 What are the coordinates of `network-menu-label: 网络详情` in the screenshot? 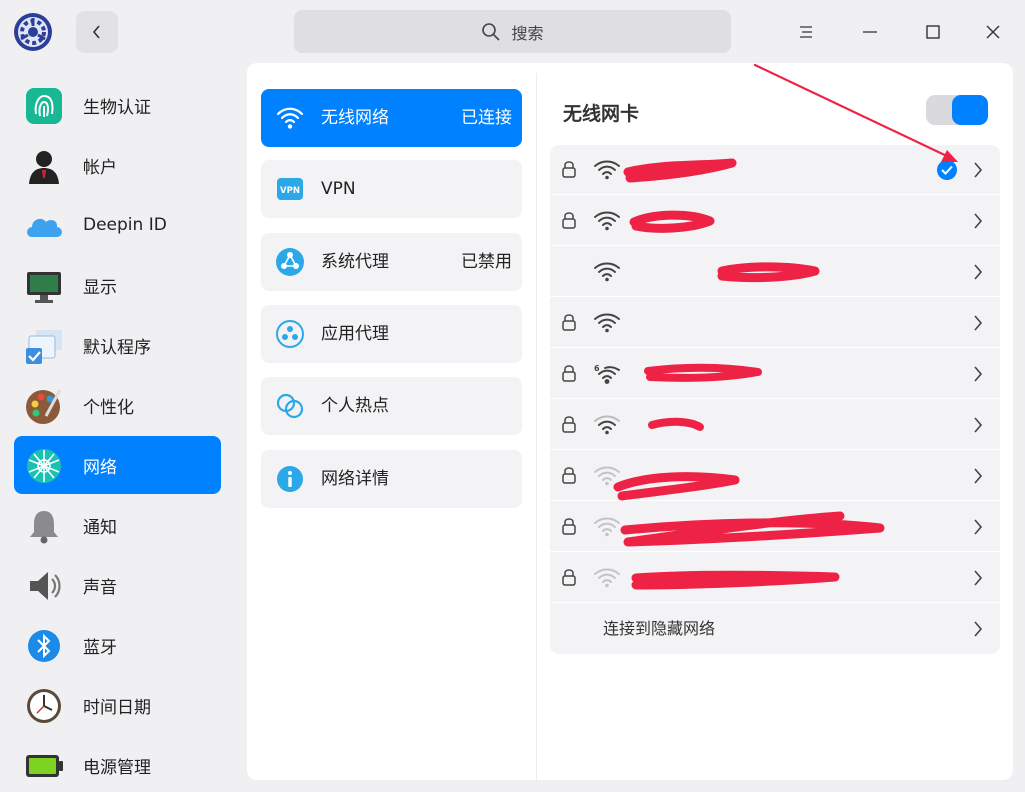 It's located at (355, 479).